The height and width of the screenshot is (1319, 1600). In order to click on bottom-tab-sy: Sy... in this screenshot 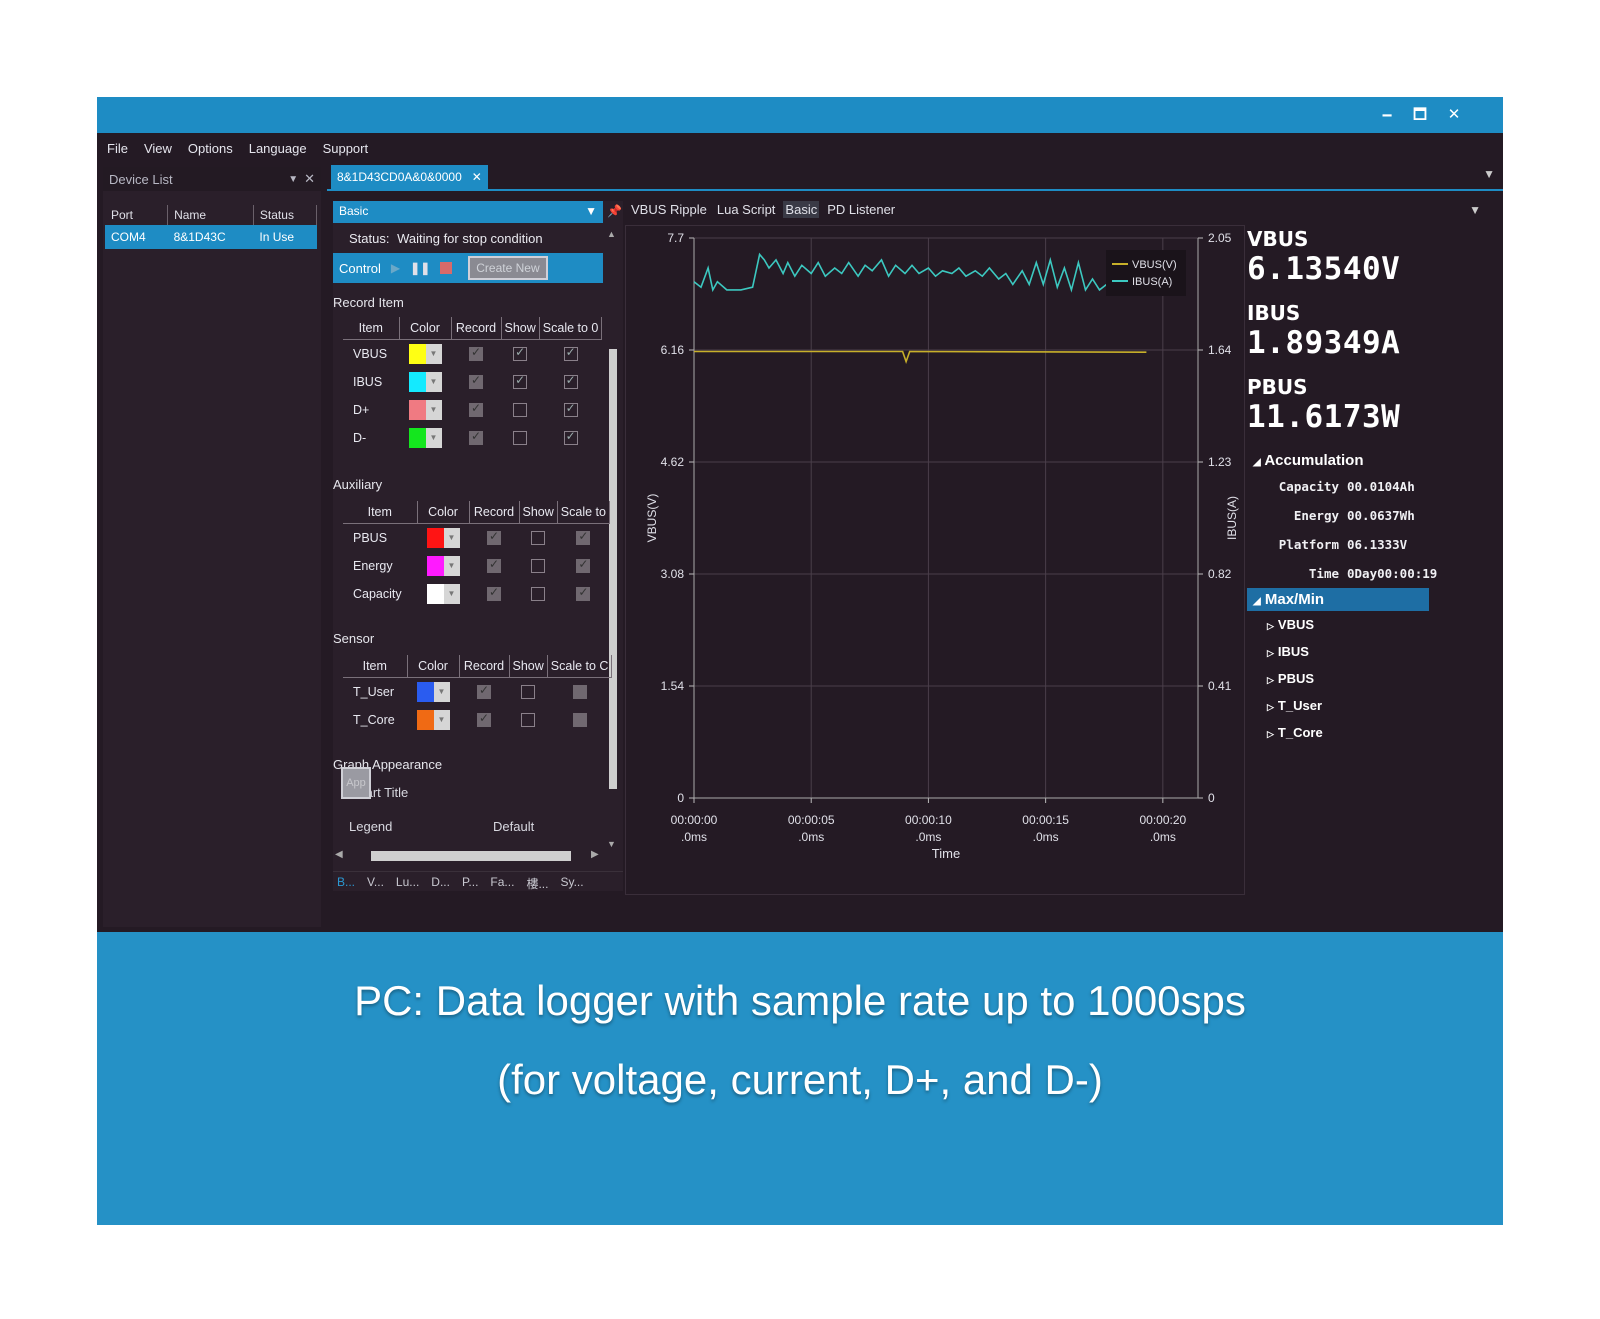, I will do `click(571, 884)`.